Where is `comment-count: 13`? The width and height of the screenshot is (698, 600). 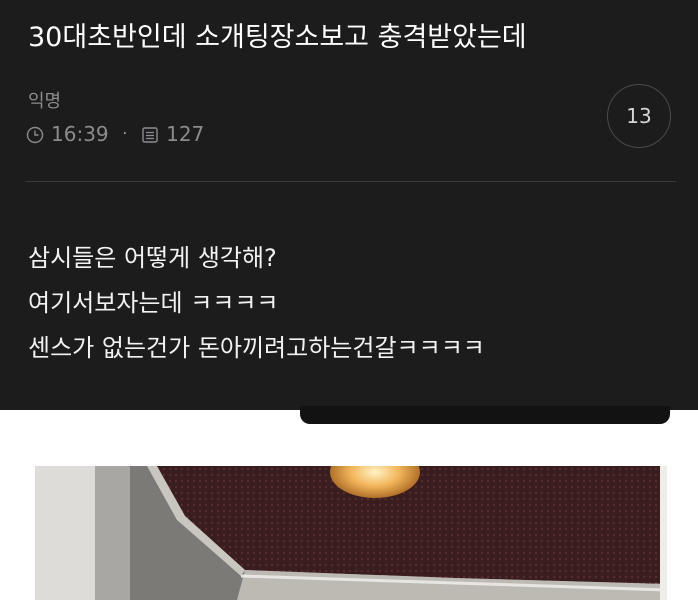 comment-count: 13 is located at coordinates (639, 116).